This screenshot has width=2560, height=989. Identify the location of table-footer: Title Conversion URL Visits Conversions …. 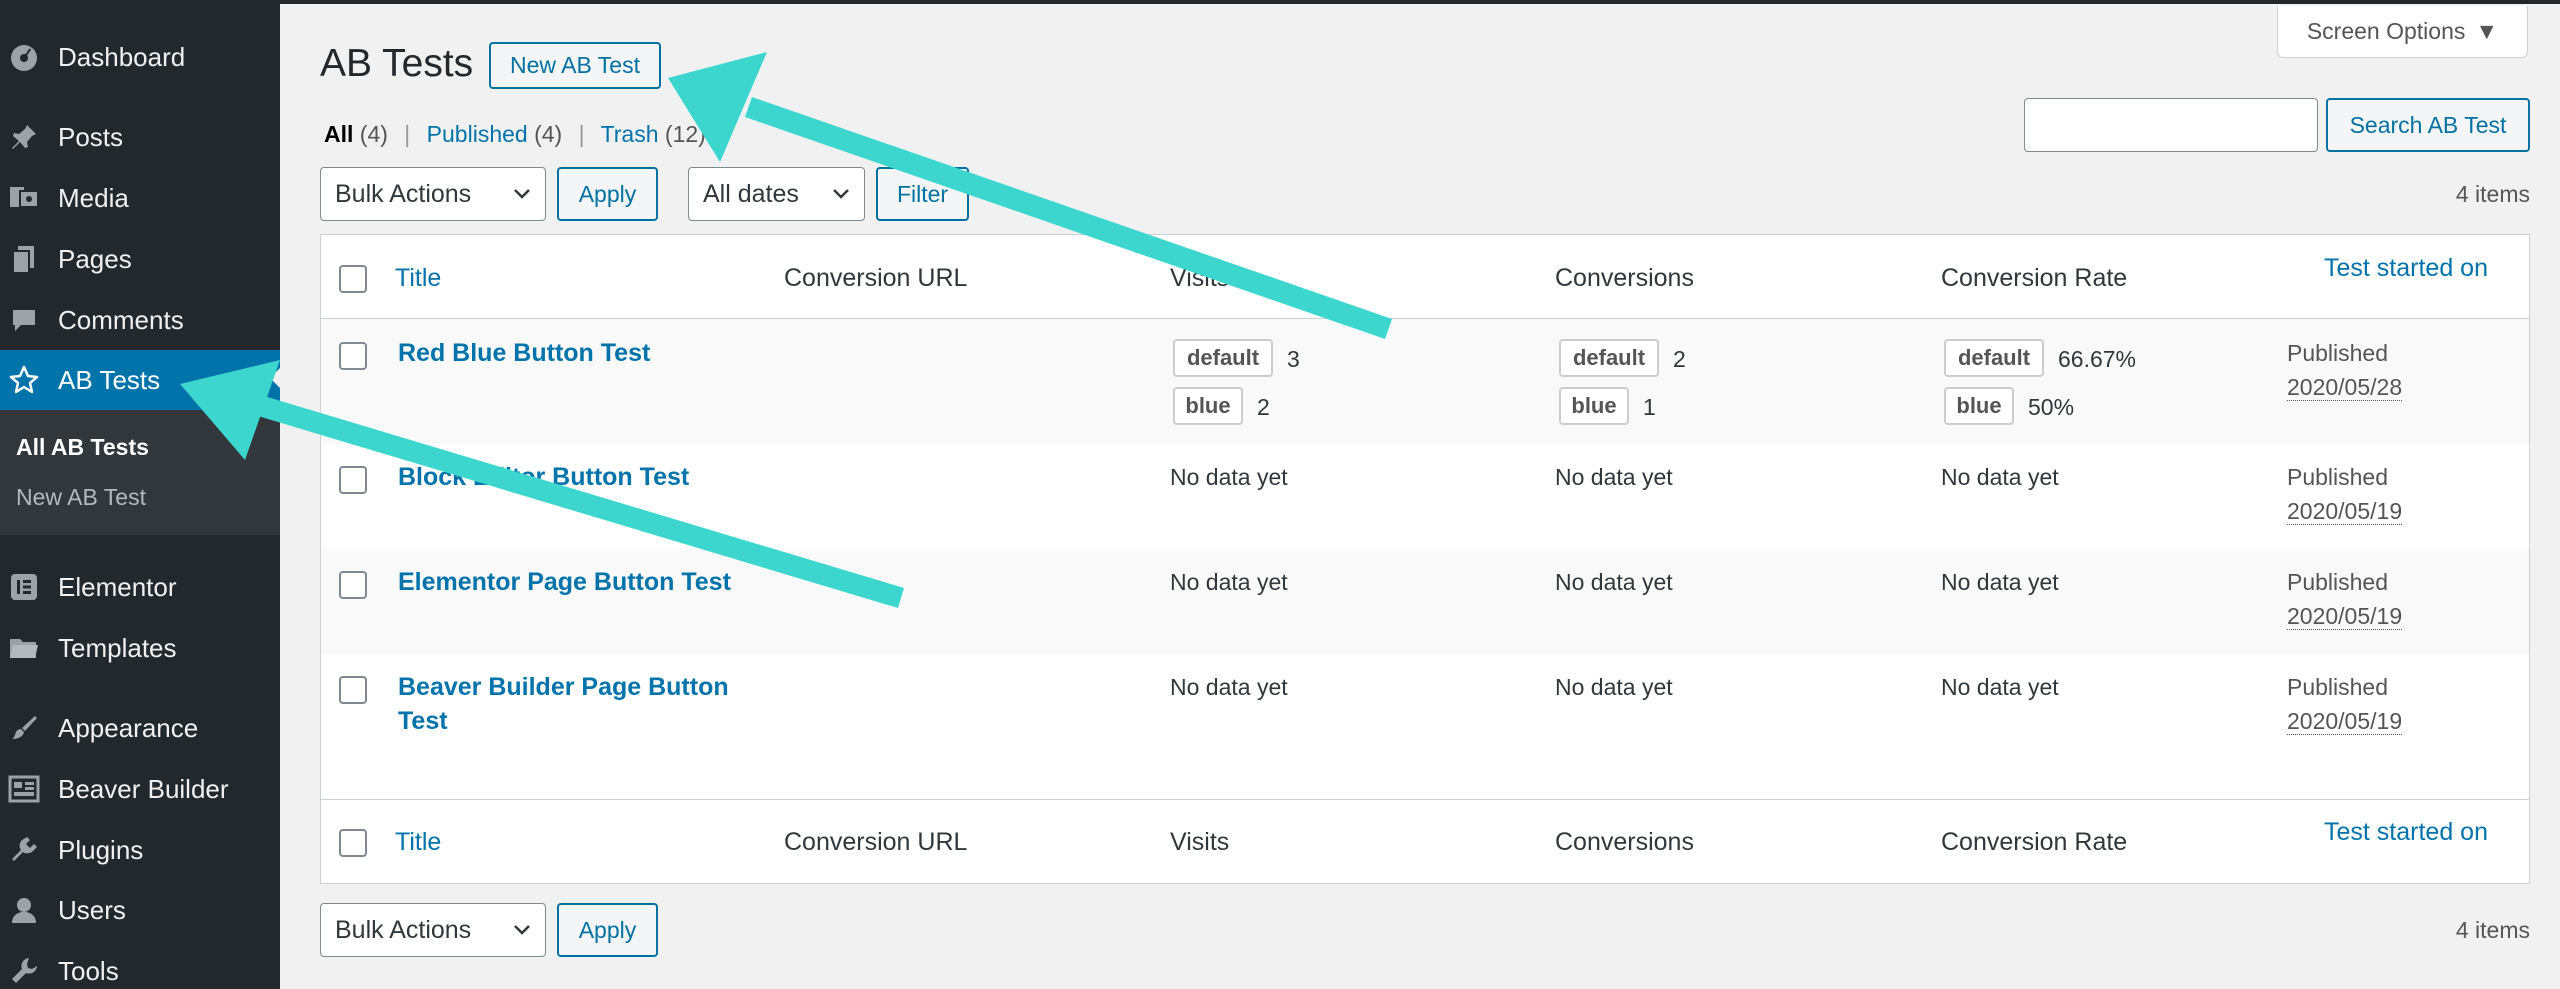
(1425, 841).